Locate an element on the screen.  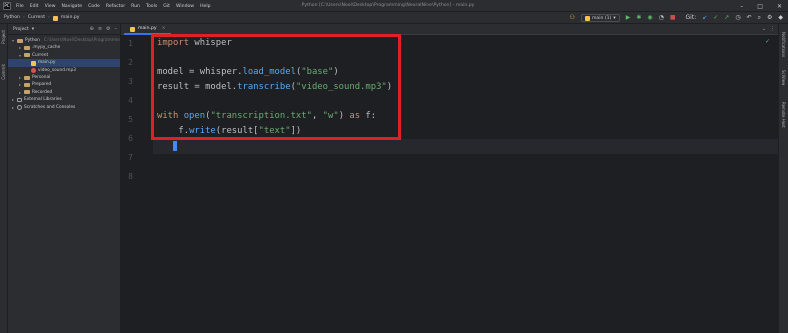
tree-item-prepared: ▸ Prepared is located at coordinates (64, 84).